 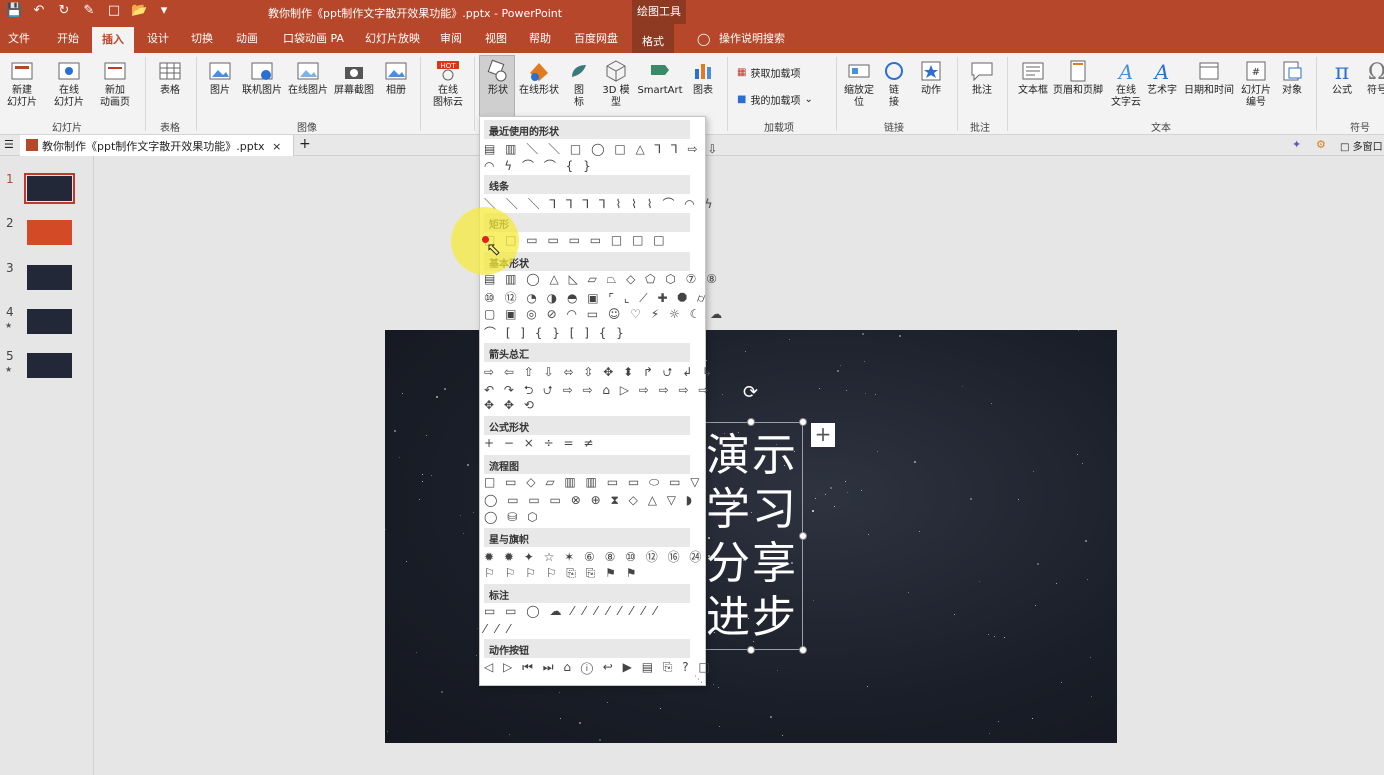 I want to click on resize-grip-icon: ⋱, so click(x=698, y=680).